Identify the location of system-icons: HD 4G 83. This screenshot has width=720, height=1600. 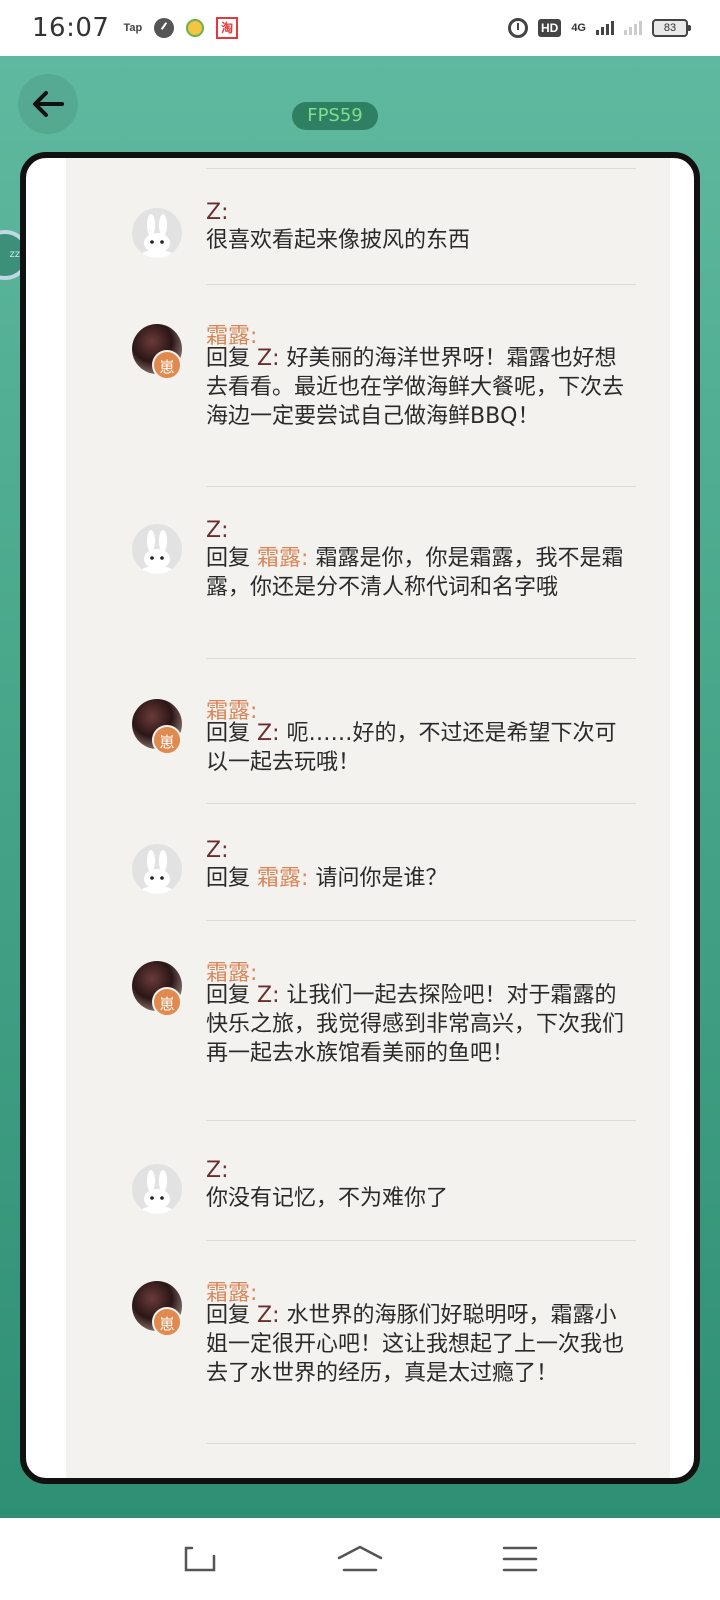
(599, 28).